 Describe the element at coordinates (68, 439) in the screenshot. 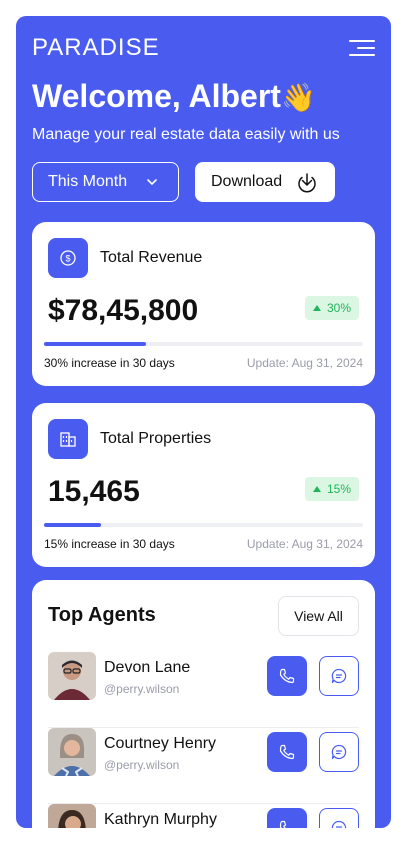

I see `building-icon` at that location.